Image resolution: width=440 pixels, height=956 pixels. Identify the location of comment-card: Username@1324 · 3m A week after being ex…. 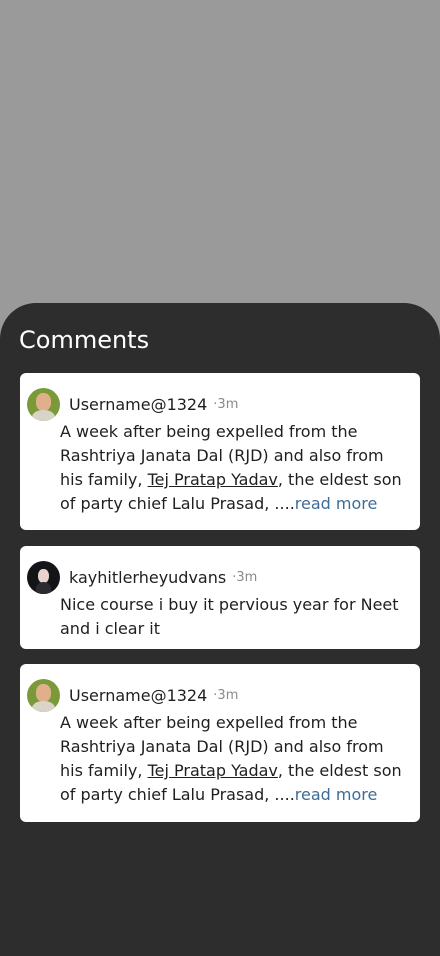
(220, 451).